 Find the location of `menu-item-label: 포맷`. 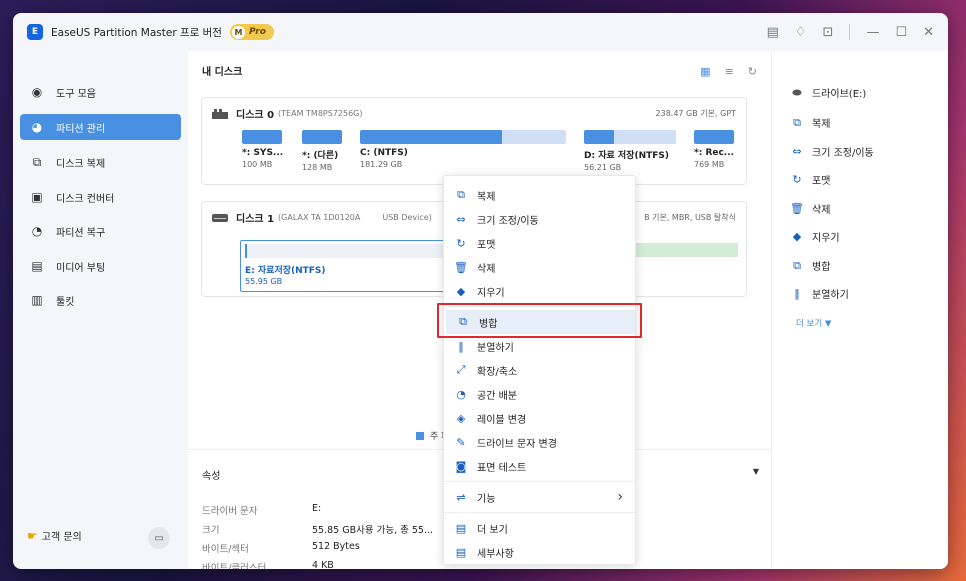

menu-item-label: 포맷 is located at coordinates (486, 245).